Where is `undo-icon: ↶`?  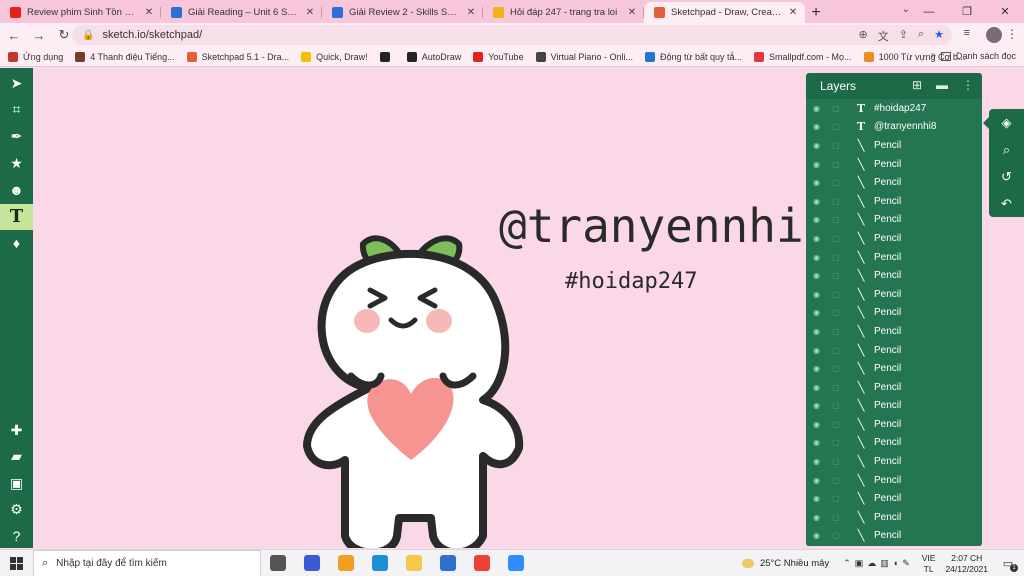
undo-icon: ↶ is located at coordinates (1006, 203).